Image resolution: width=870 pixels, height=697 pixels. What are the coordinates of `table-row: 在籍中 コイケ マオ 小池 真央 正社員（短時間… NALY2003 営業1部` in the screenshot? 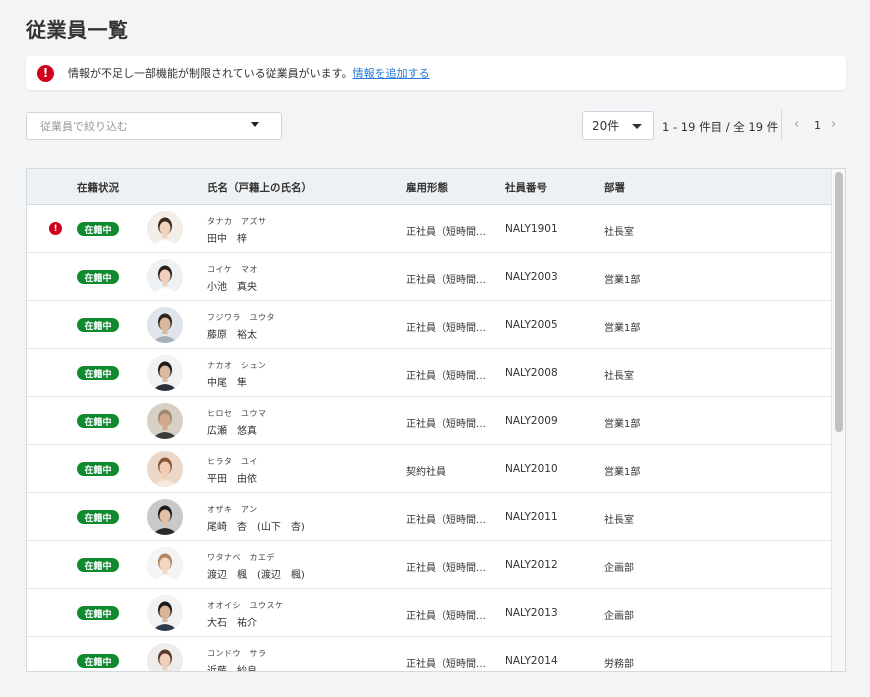 It's located at (429, 277).